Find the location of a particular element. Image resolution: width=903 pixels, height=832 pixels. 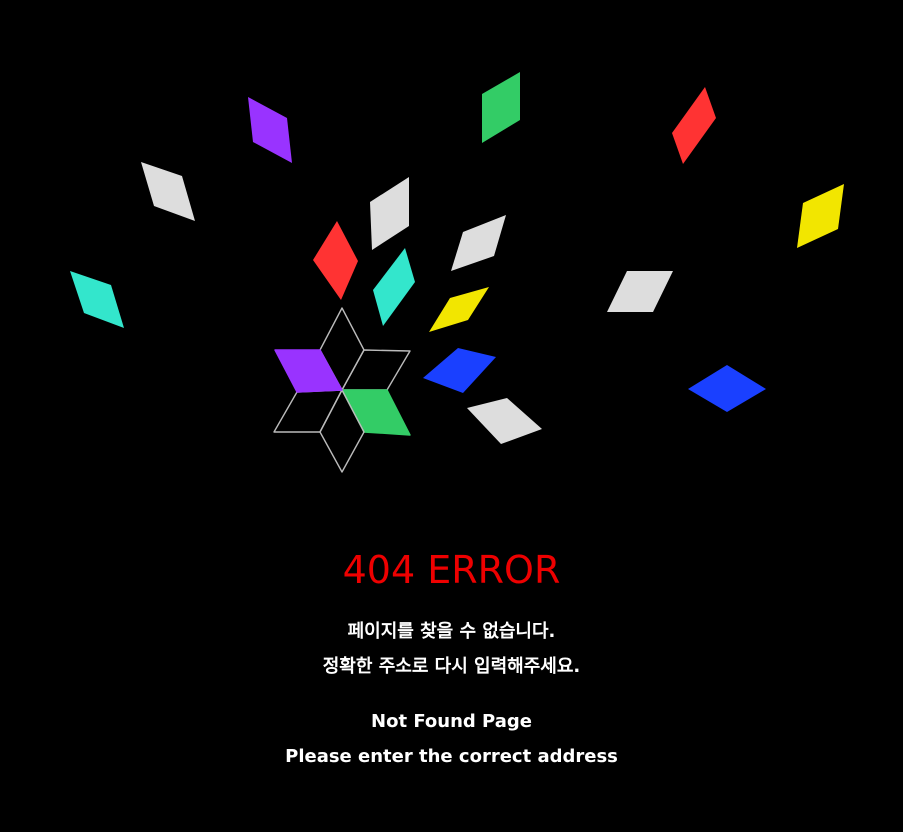

star-outline is located at coordinates (342, 390).